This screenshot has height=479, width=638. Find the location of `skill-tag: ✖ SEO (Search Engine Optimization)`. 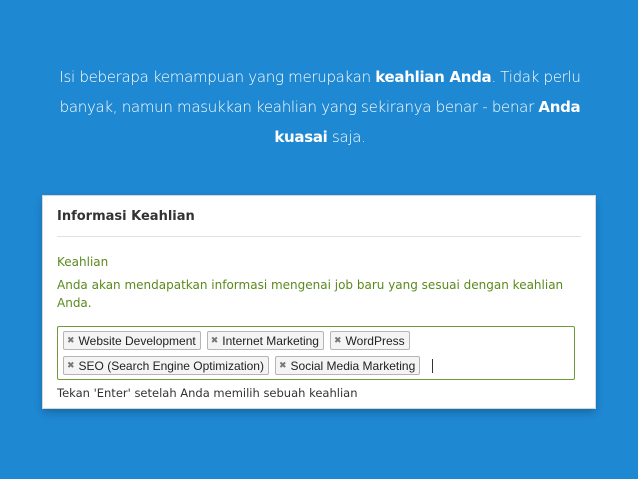

skill-tag: ✖ SEO (Search Engine Optimization) is located at coordinates (166, 365).